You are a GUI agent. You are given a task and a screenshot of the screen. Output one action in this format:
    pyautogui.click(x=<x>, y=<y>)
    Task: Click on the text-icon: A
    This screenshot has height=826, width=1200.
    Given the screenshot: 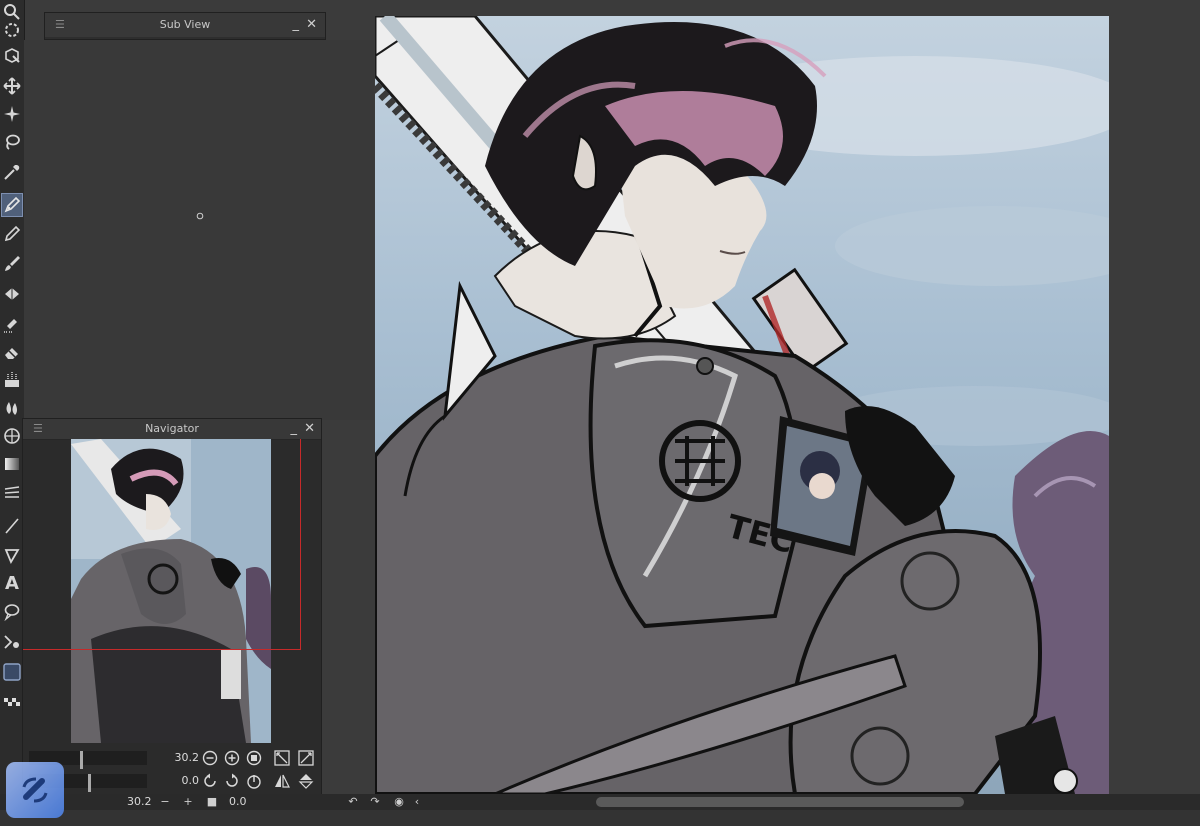 What is the action you would take?
    pyautogui.click(x=12, y=584)
    